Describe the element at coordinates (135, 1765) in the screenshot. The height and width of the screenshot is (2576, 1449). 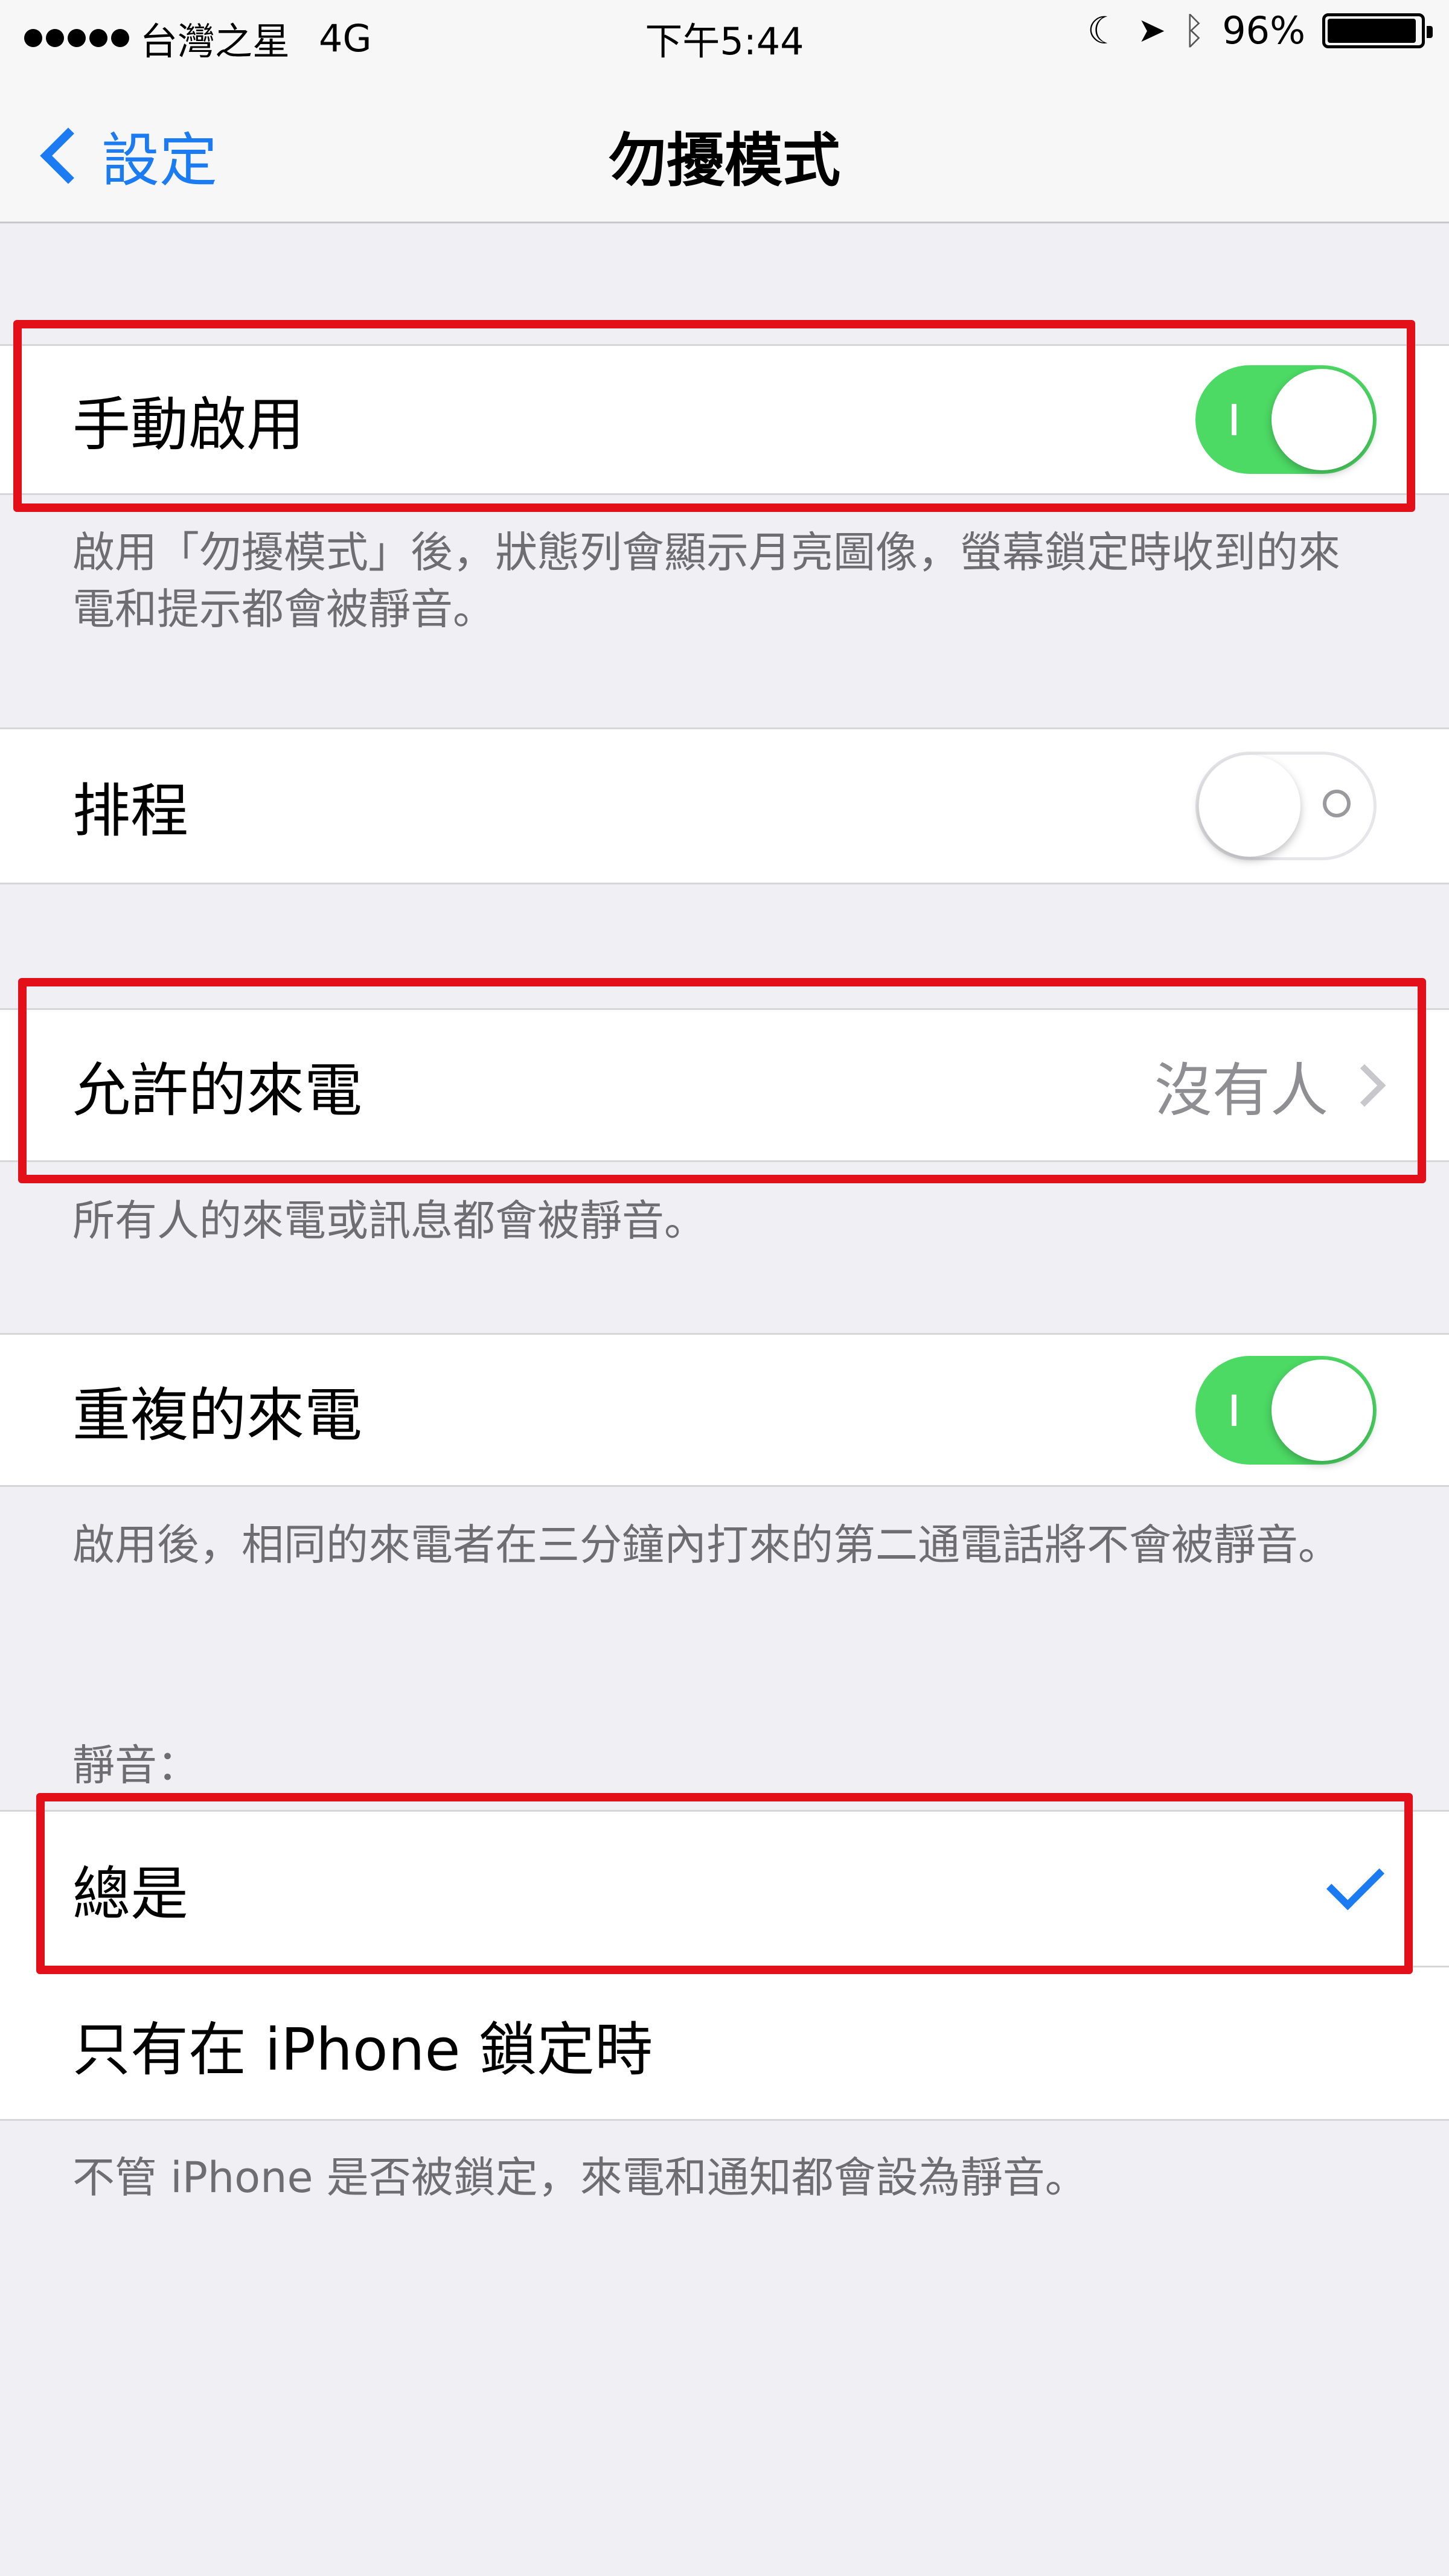
I see `silence-section-header: 靜音：` at that location.